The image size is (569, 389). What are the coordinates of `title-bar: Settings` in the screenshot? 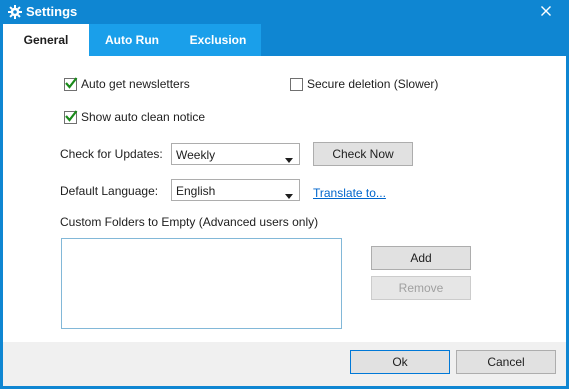 It's located at (284, 12).